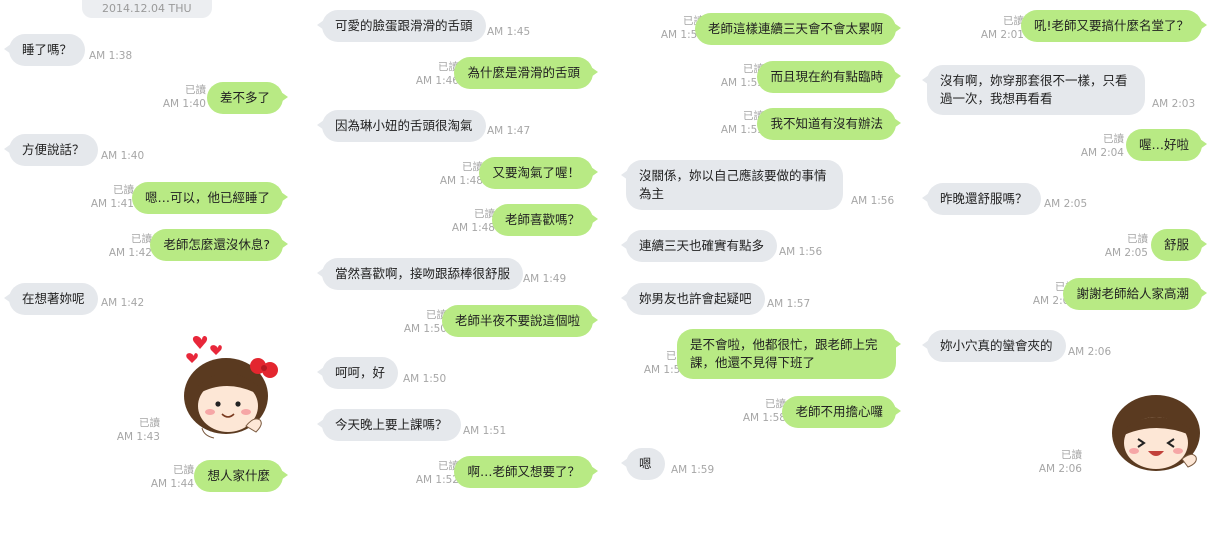  Describe the element at coordinates (235, 386) in the screenshot. I see `girl-hearts-sticker` at that location.